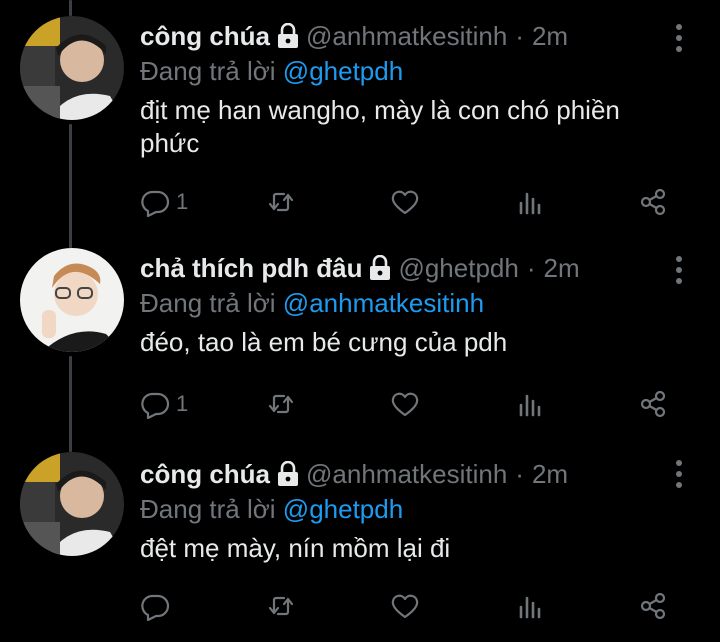 This screenshot has height=642, width=720. I want to click on reply-to-link: @anhmatkesitinh, so click(383, 303).